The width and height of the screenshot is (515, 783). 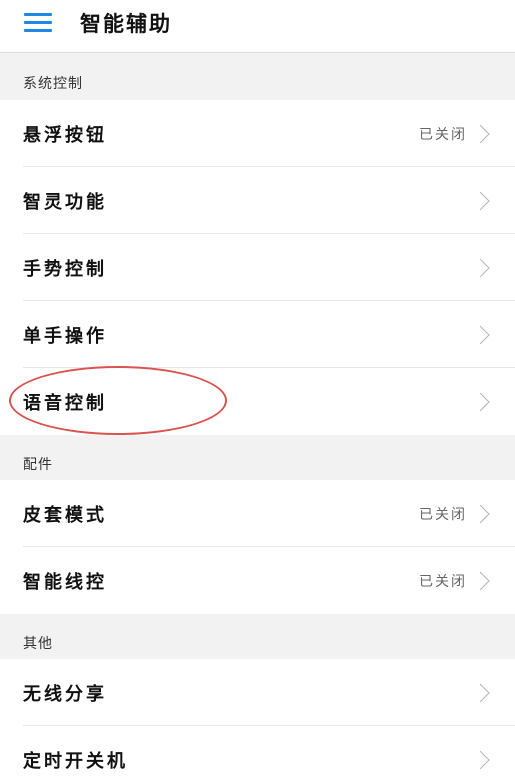 I want to click on item-label: 手势控制, so click(x=65, y=269).